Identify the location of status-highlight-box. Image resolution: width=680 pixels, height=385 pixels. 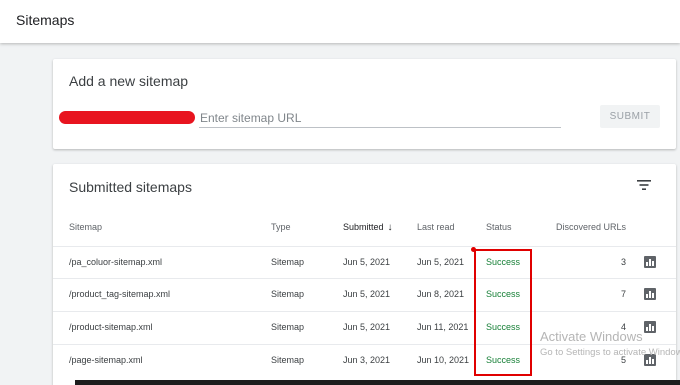
(503, 312).